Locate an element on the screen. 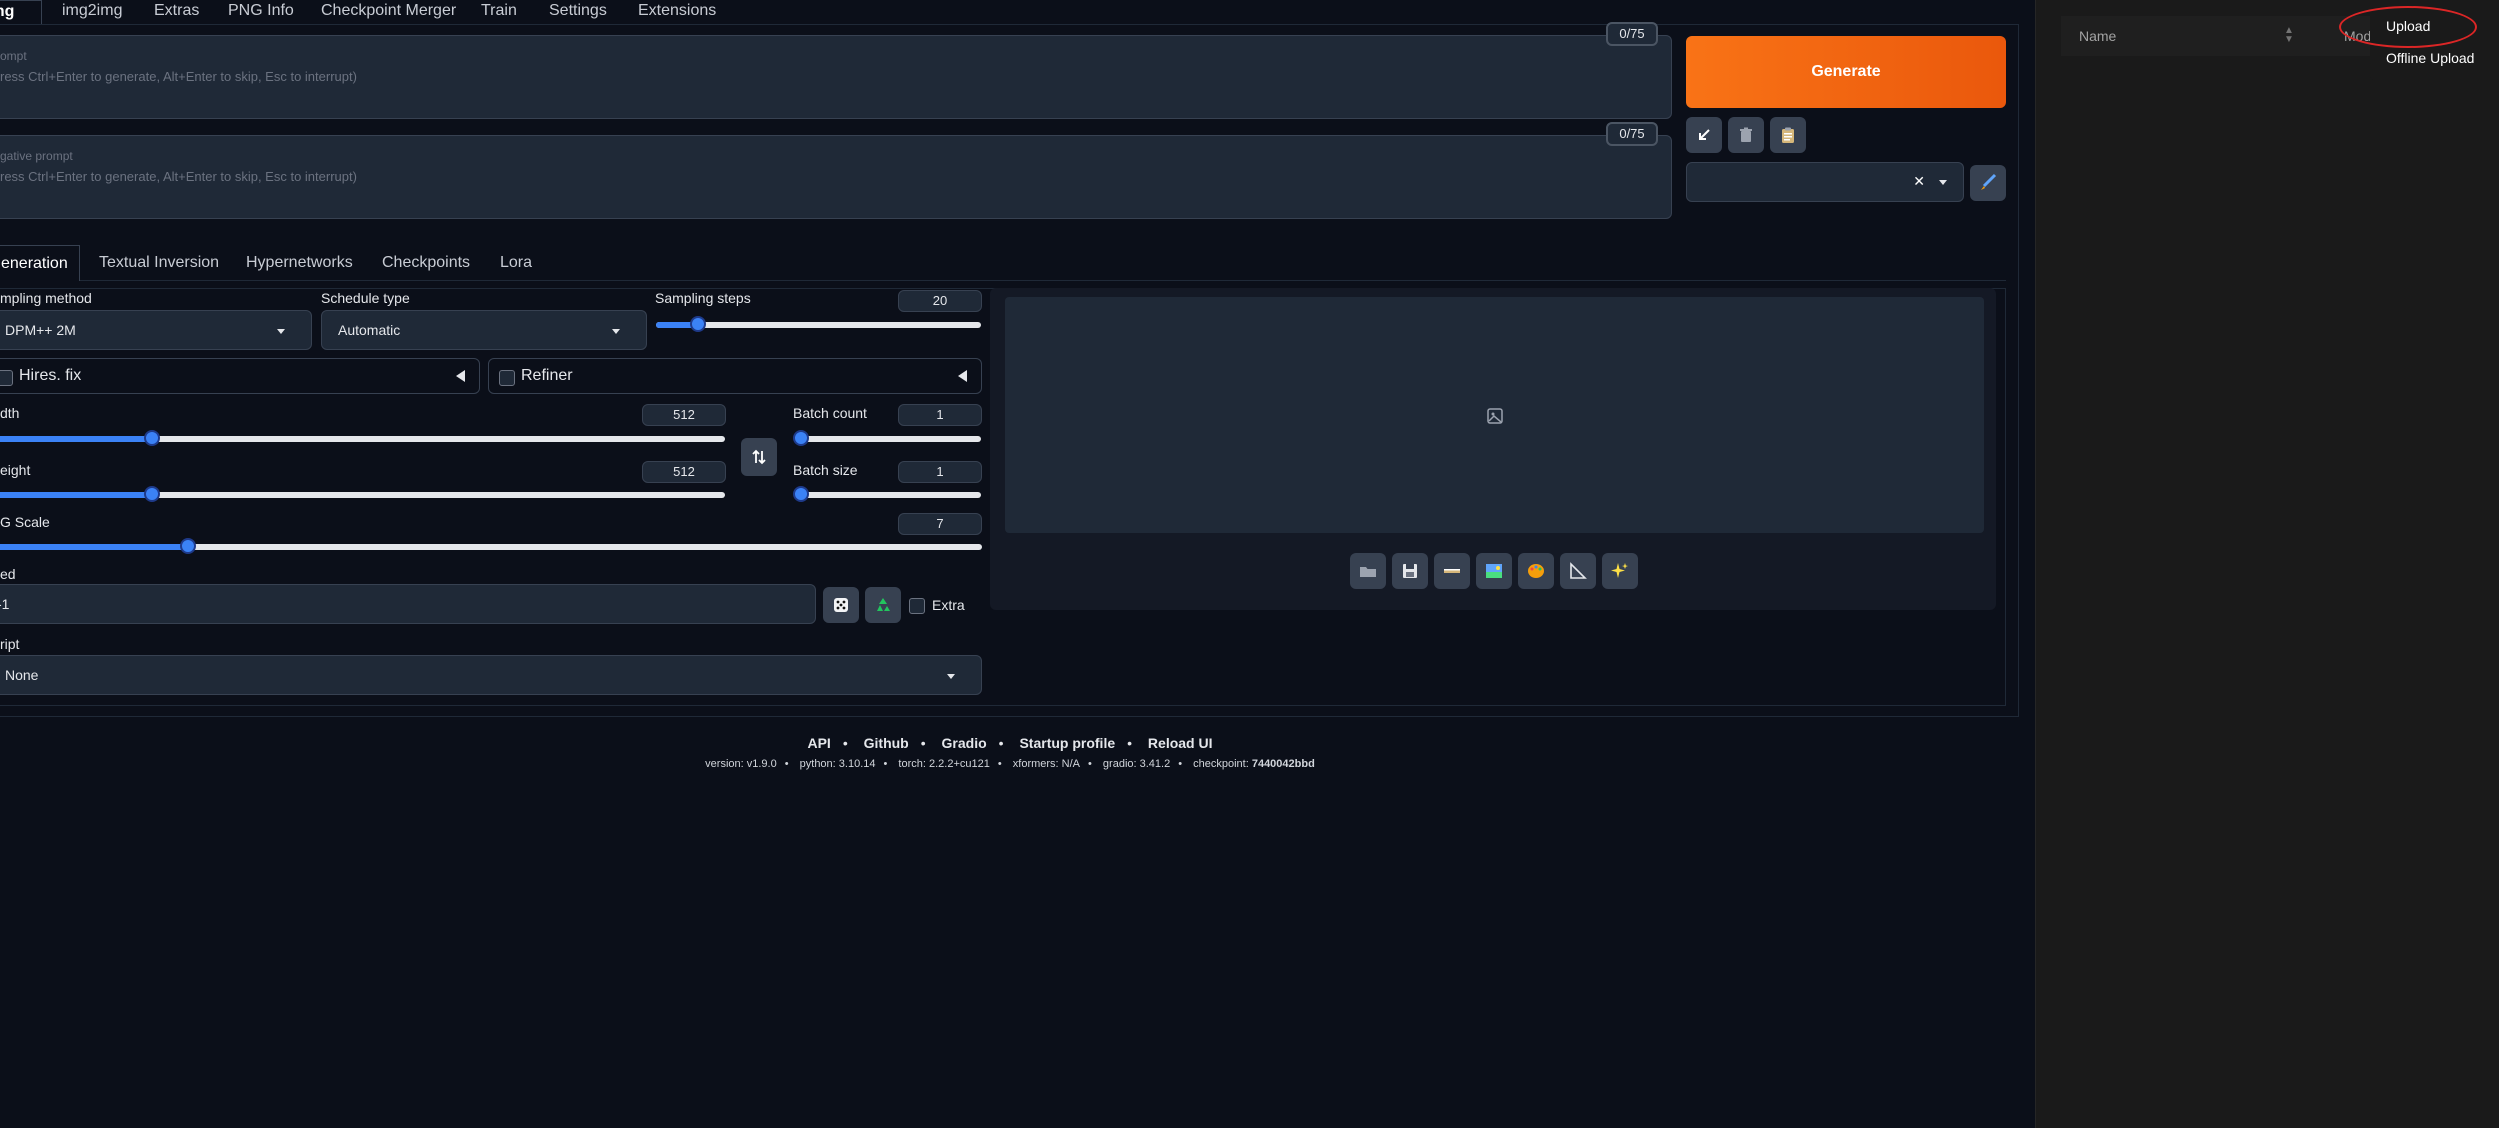 This screenshot has width=2499, height=1128. tab-extras: Extras is located at coordinates (176, 12).